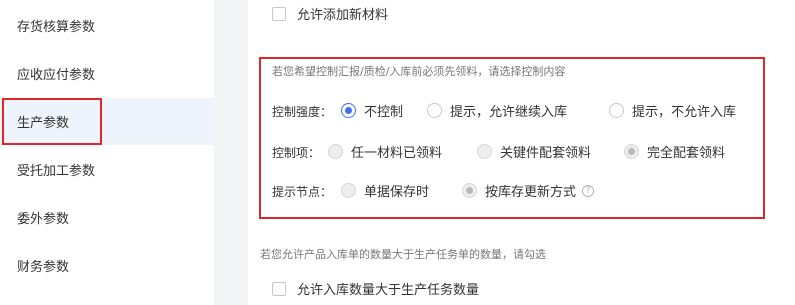 The width and height of the screenshot is (795, 305). I want to click on control-strength-label: 控制强度：, so click(302, 112).